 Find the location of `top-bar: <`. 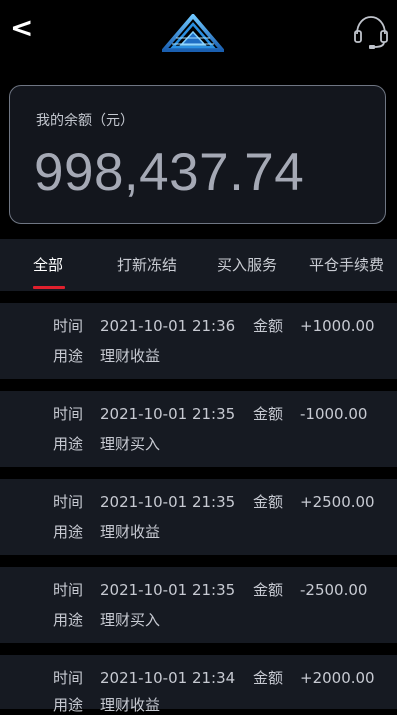

top-bar: < is located at coordinates (198, 35).